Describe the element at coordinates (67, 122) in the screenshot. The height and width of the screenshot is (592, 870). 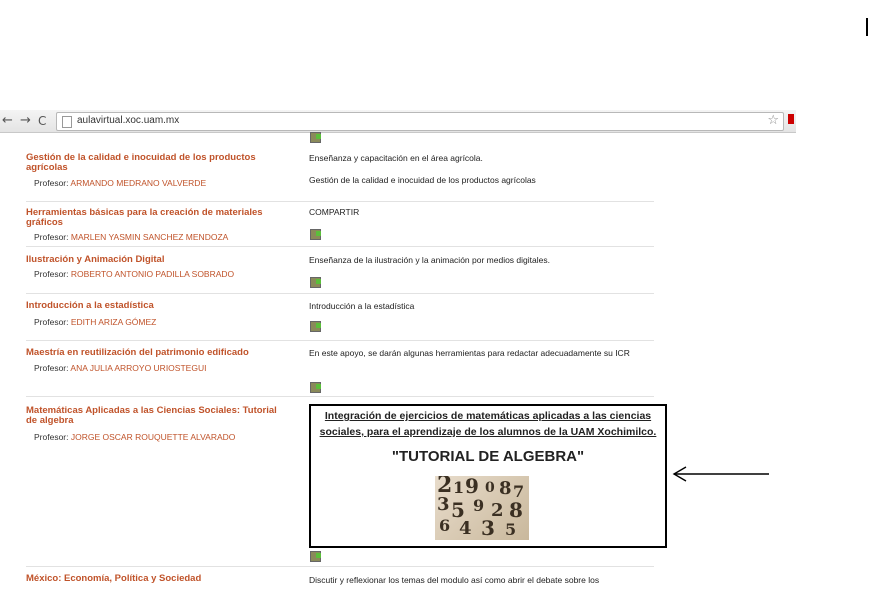
I see `page-icon` at that location.